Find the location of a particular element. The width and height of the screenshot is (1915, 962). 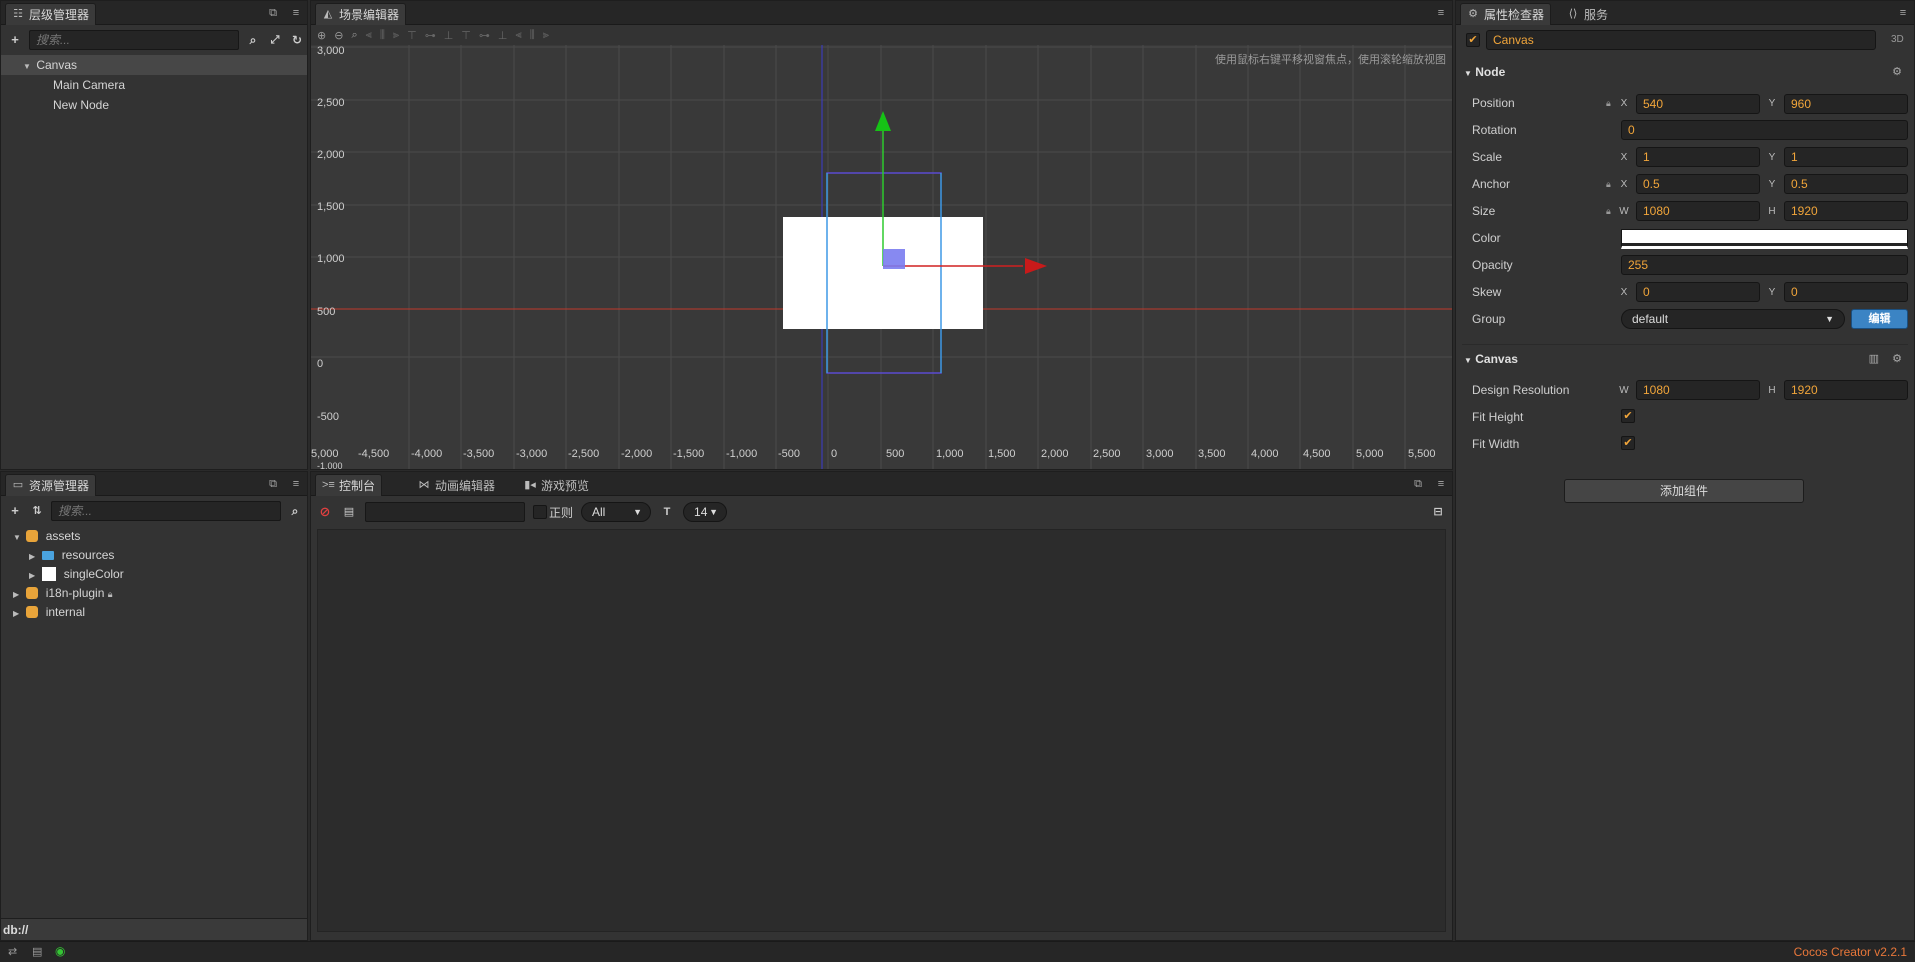

fit-width-checkbox: ✔ is located at coordinates (1628, 443).